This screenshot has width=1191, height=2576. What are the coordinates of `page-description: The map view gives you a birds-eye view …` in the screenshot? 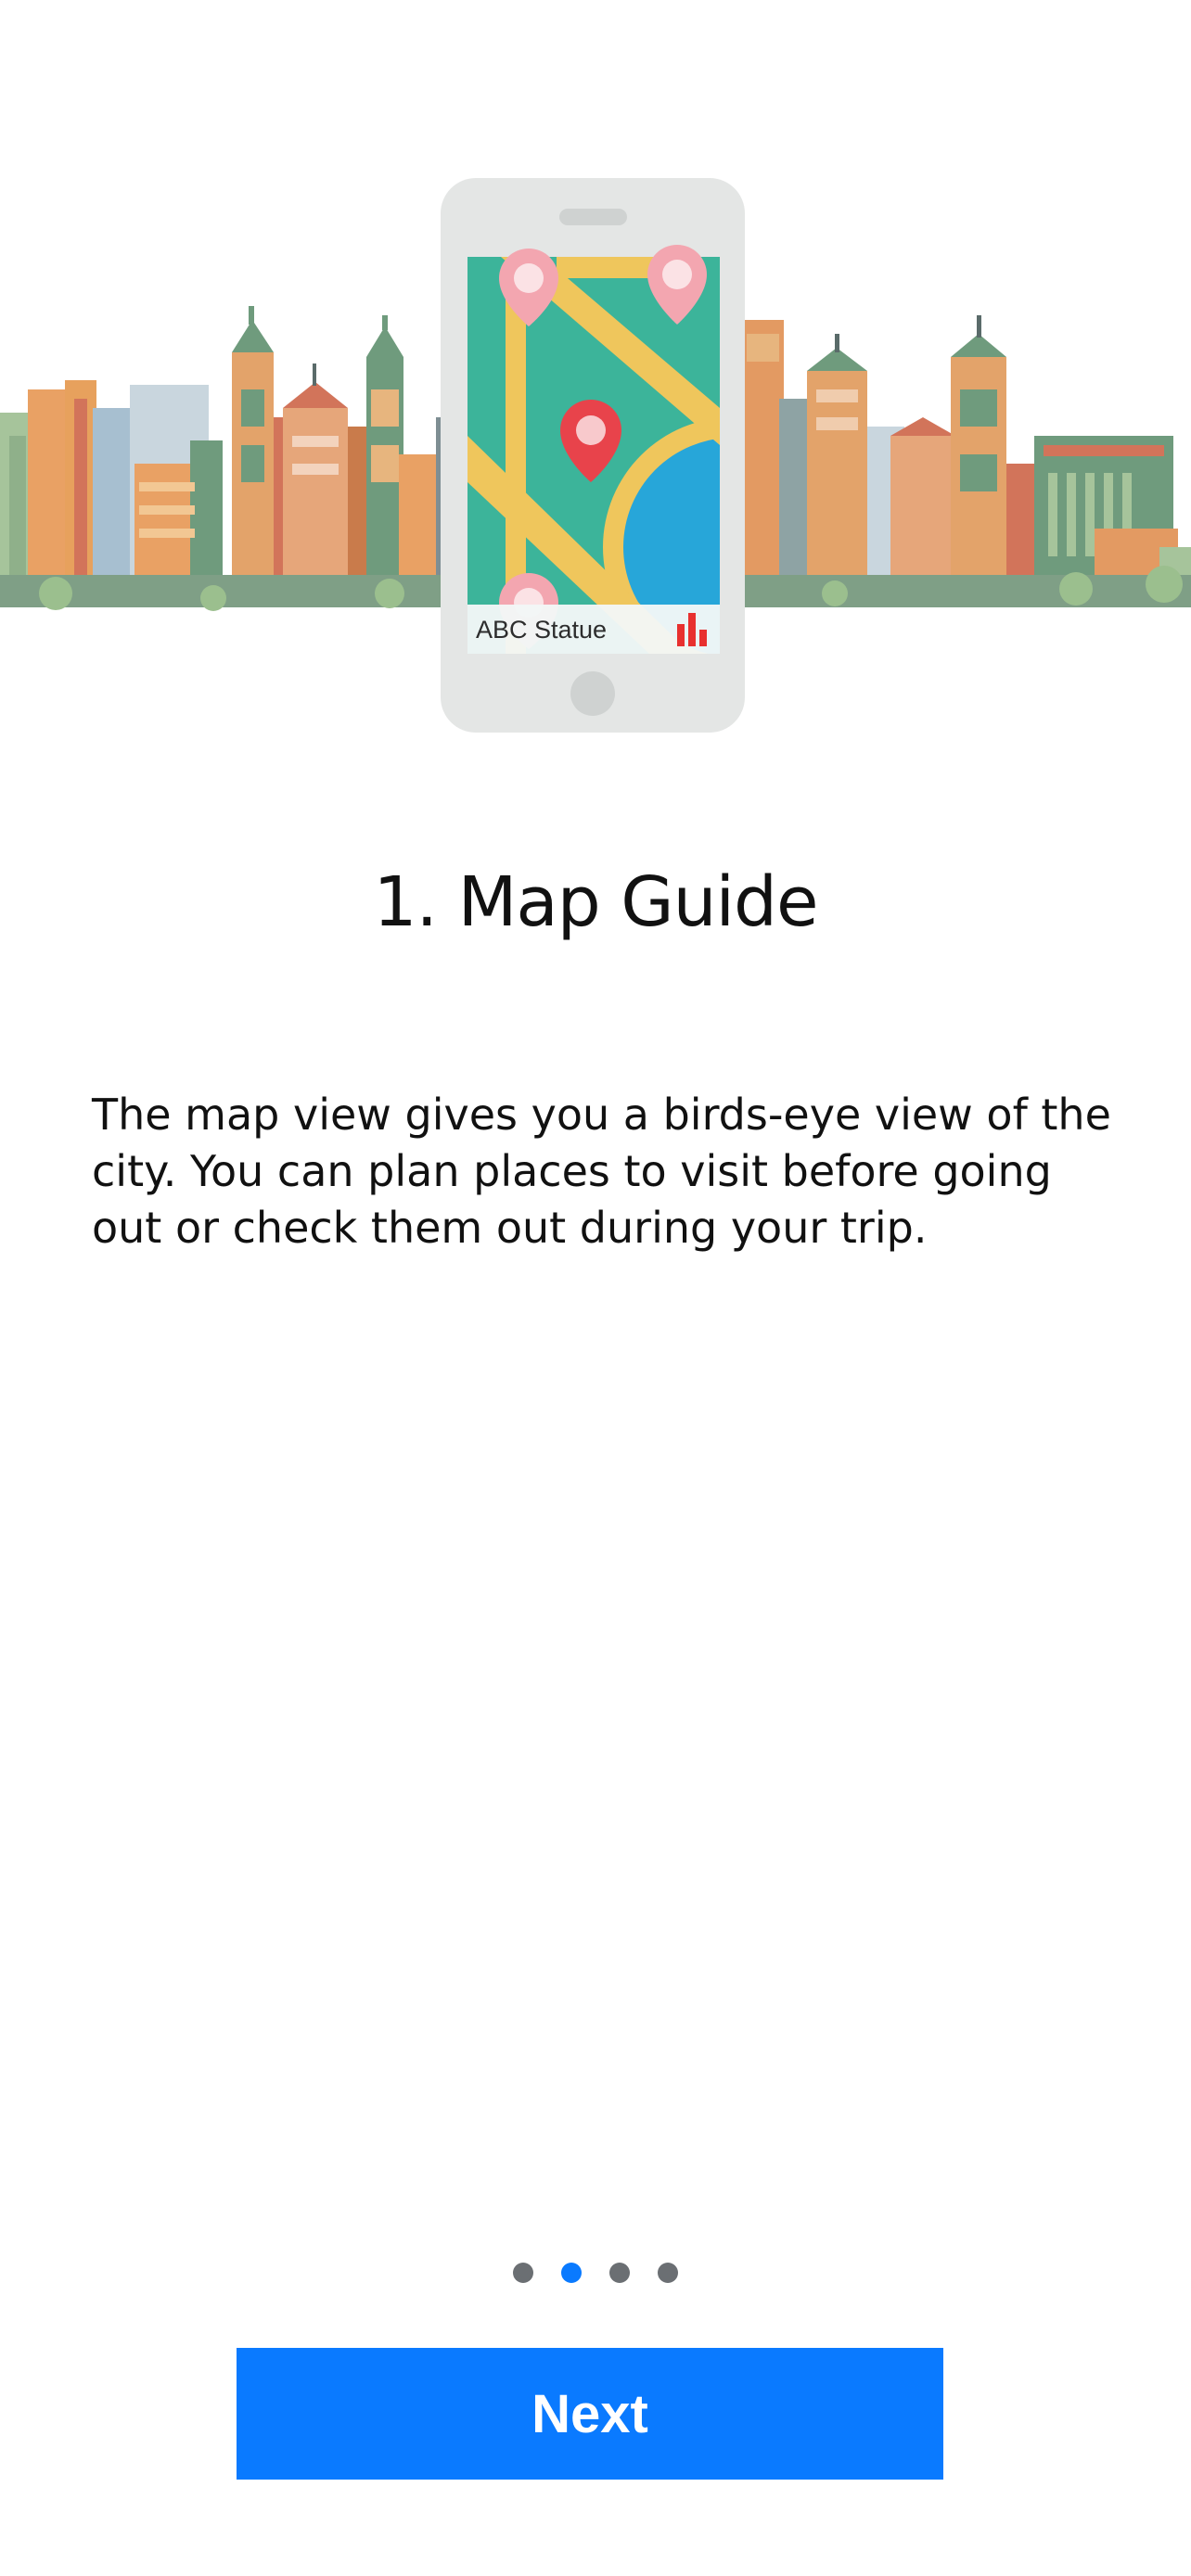 It's located at (601, 1171).